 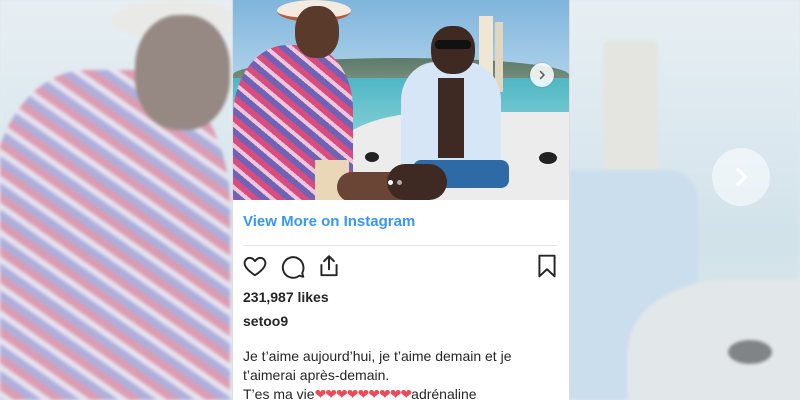 I want to click on comment-icon, so click(x=293, y=266).